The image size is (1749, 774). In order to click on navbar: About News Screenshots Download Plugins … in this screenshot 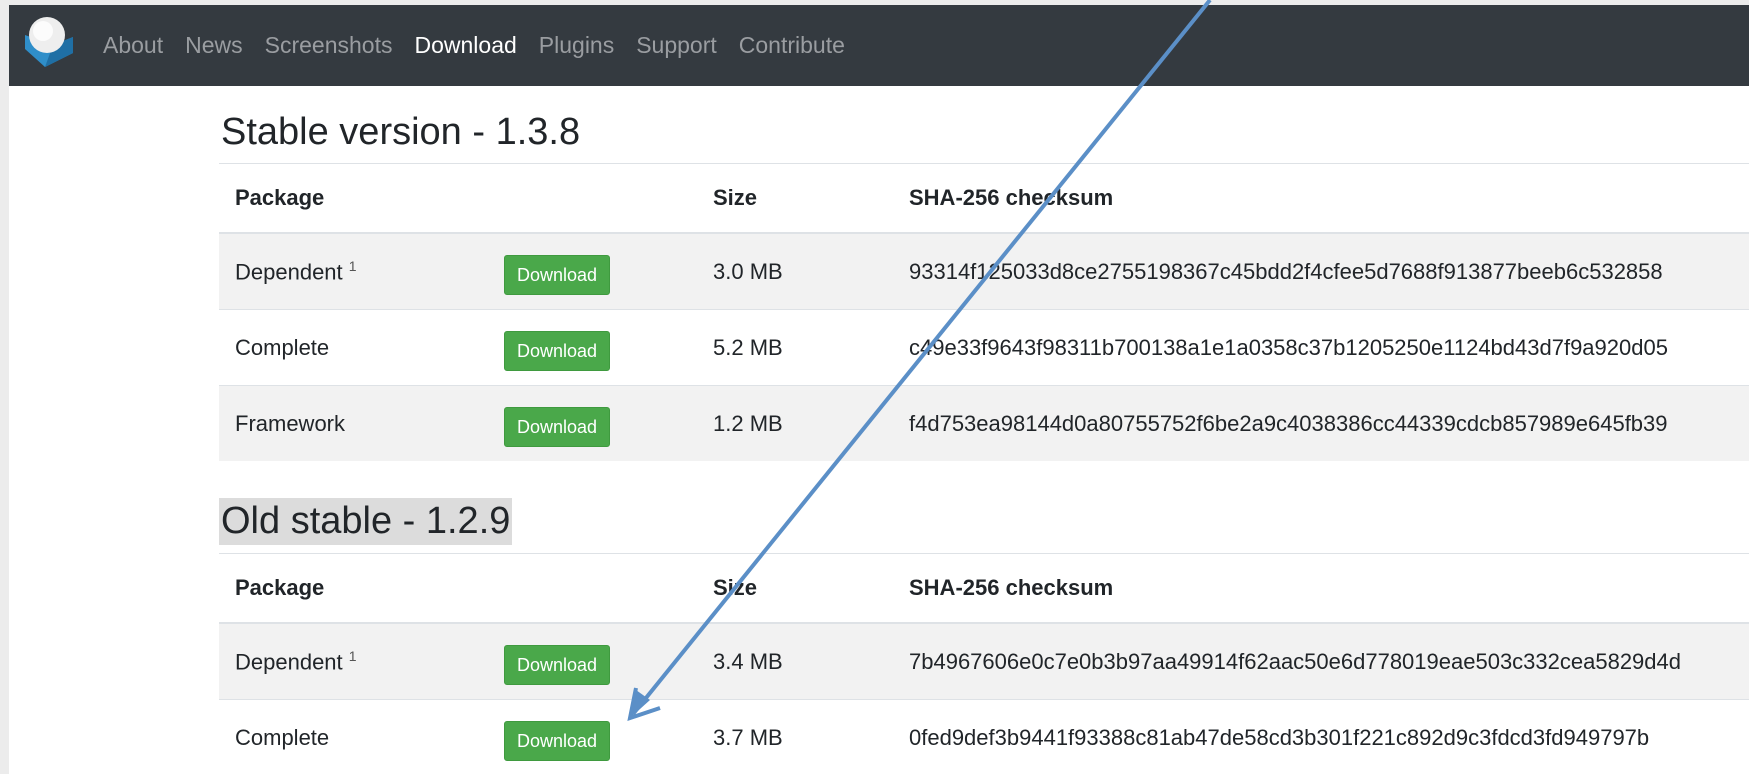, I will do `click(879, 45)`.